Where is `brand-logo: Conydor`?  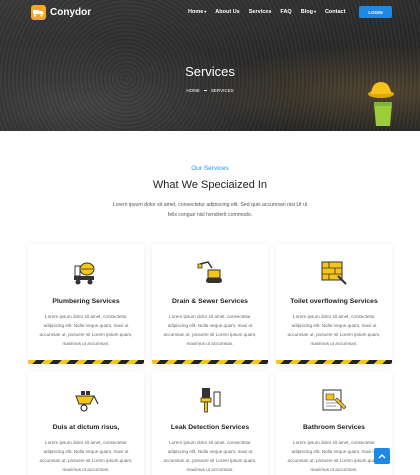 brand-logo: Conydor is located at coordinates (61, 12).